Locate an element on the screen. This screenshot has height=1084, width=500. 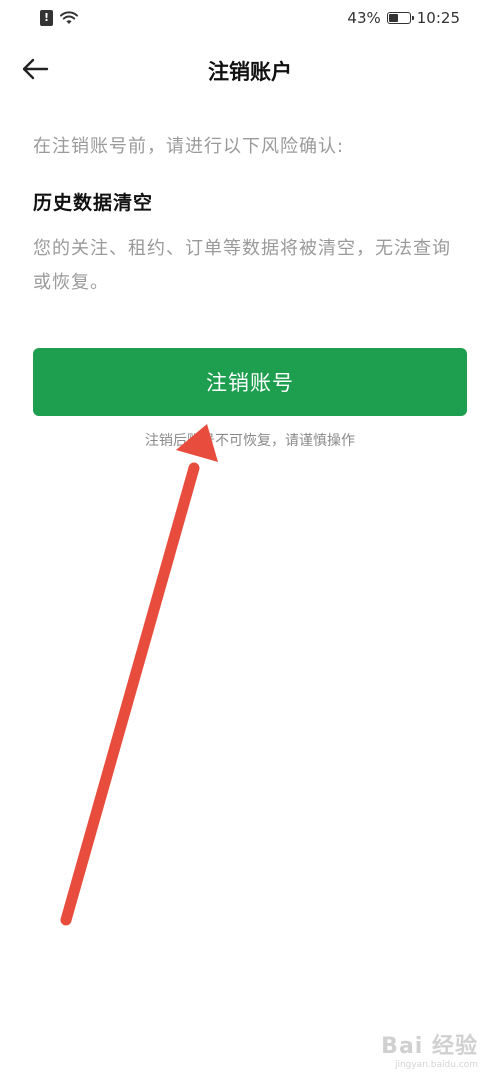
status-time: 10:25 is located at coordinates (438, 18).